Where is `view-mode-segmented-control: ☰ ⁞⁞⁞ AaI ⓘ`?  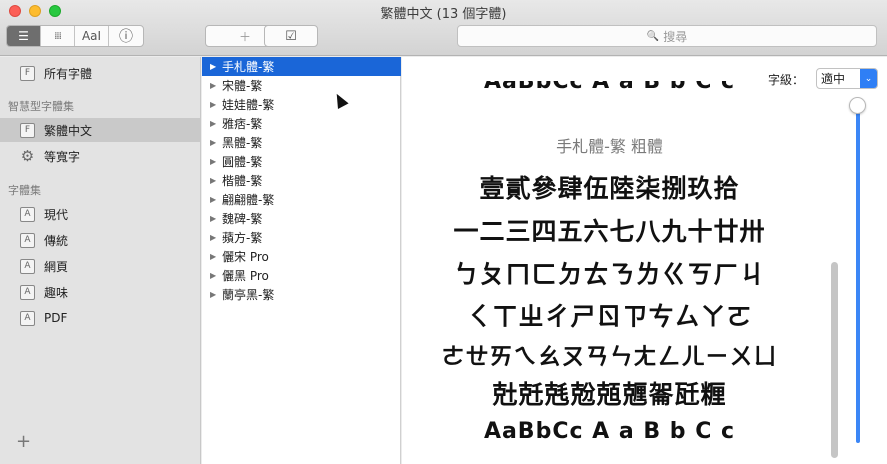 view-mode-segmented-control: ☰ ⁞⁞⁞ AaI ⓘ is located at coordinates (75, 36).